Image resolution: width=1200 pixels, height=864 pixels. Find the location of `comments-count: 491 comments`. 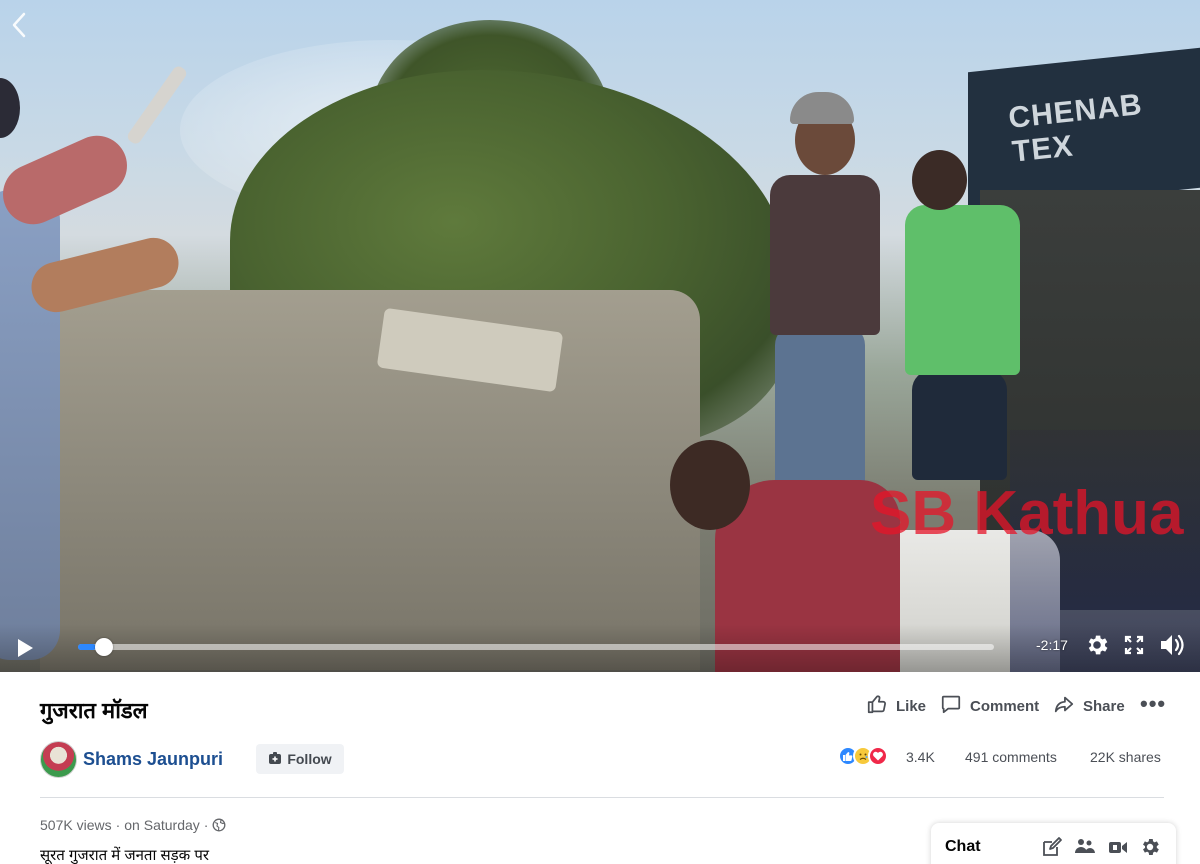

comments-count: 491 comments is located at coordinates (1011, 757).